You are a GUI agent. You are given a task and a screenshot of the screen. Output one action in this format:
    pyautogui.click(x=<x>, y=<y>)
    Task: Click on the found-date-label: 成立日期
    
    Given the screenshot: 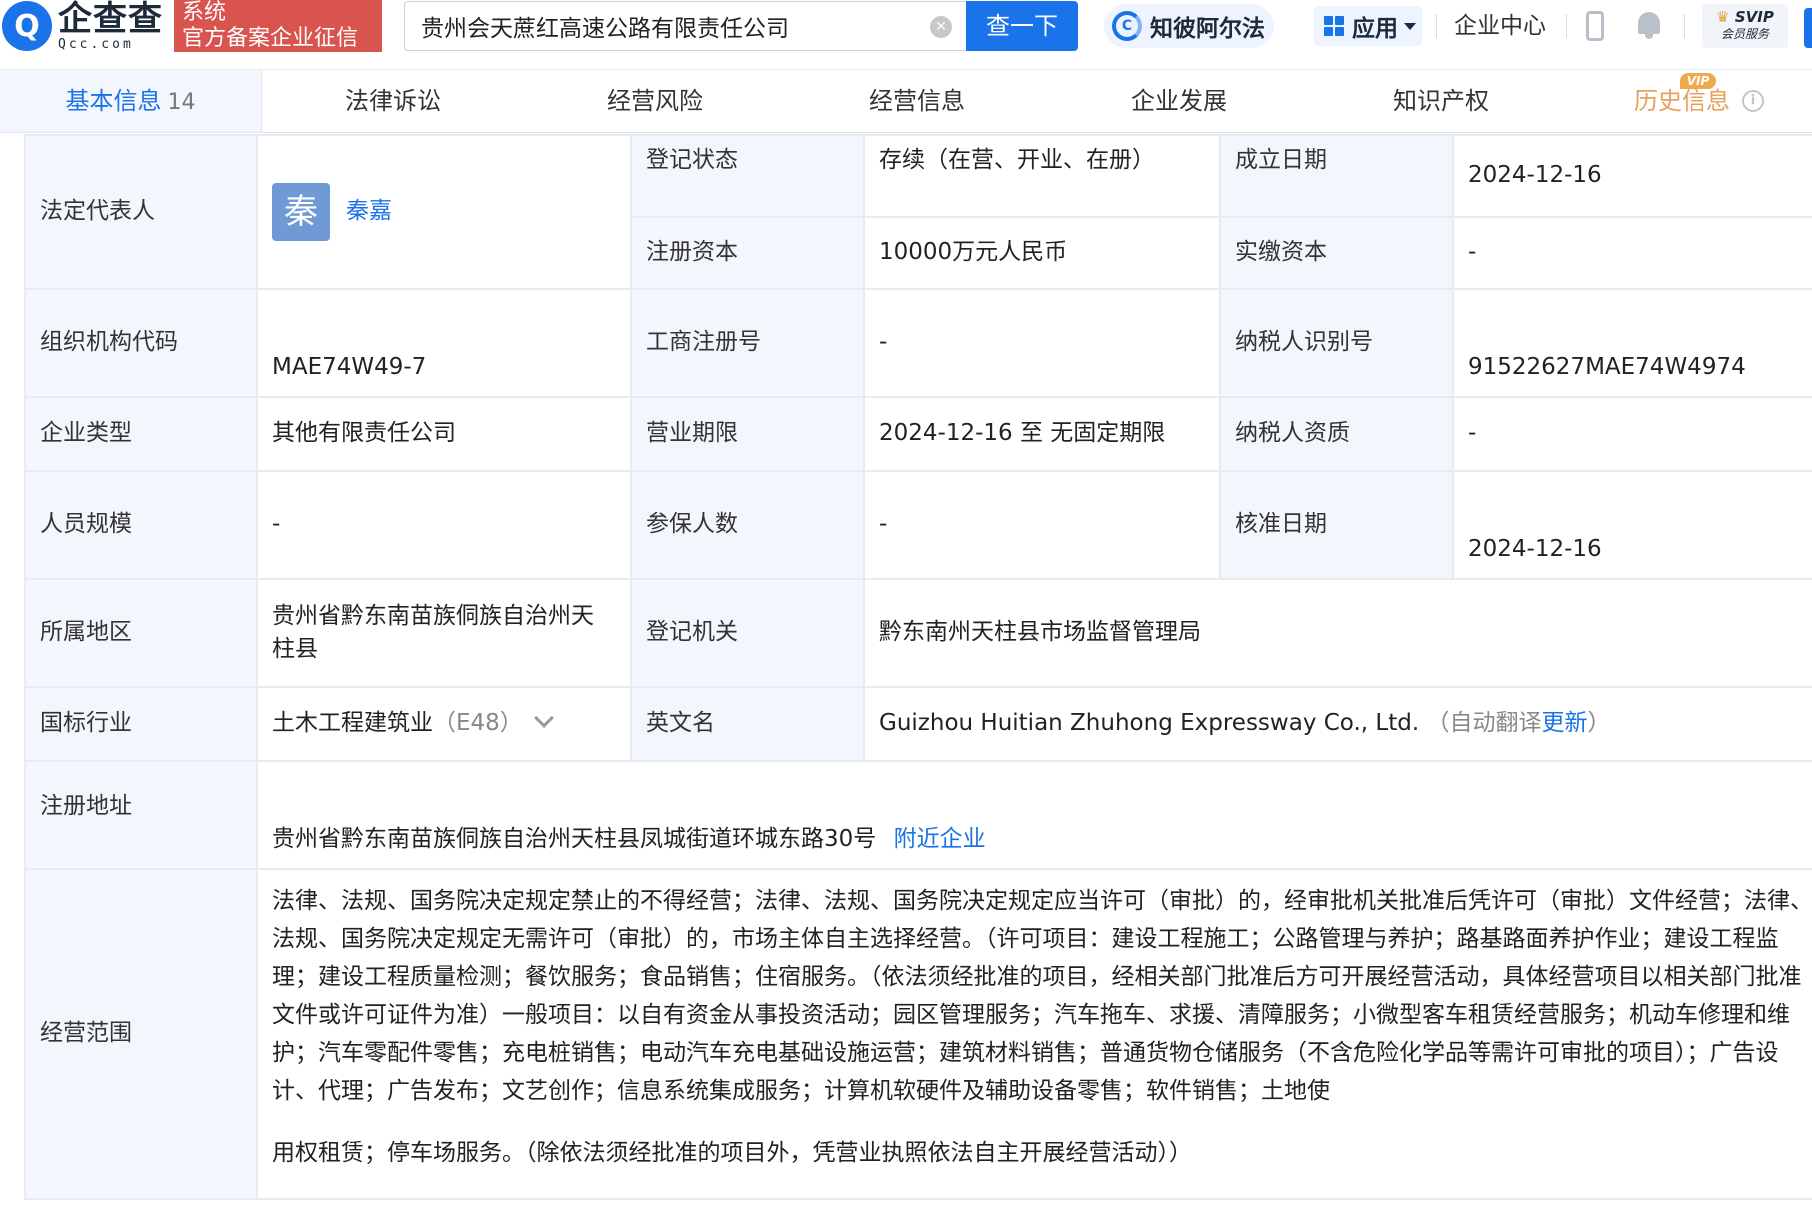 What is the action you would take?
    pyautogui.click(x=1336, y=176)
    